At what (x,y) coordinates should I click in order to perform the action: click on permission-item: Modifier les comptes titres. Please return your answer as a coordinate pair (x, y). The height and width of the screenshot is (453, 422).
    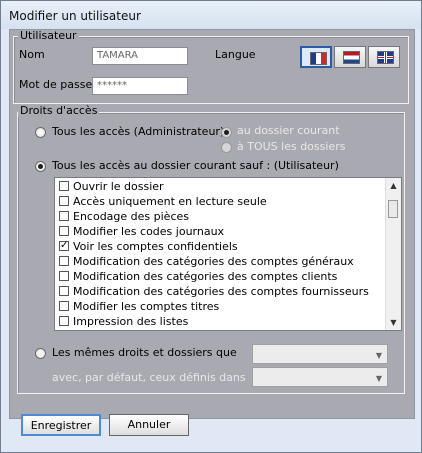
    Looking at the image, I should click on (217, 306).